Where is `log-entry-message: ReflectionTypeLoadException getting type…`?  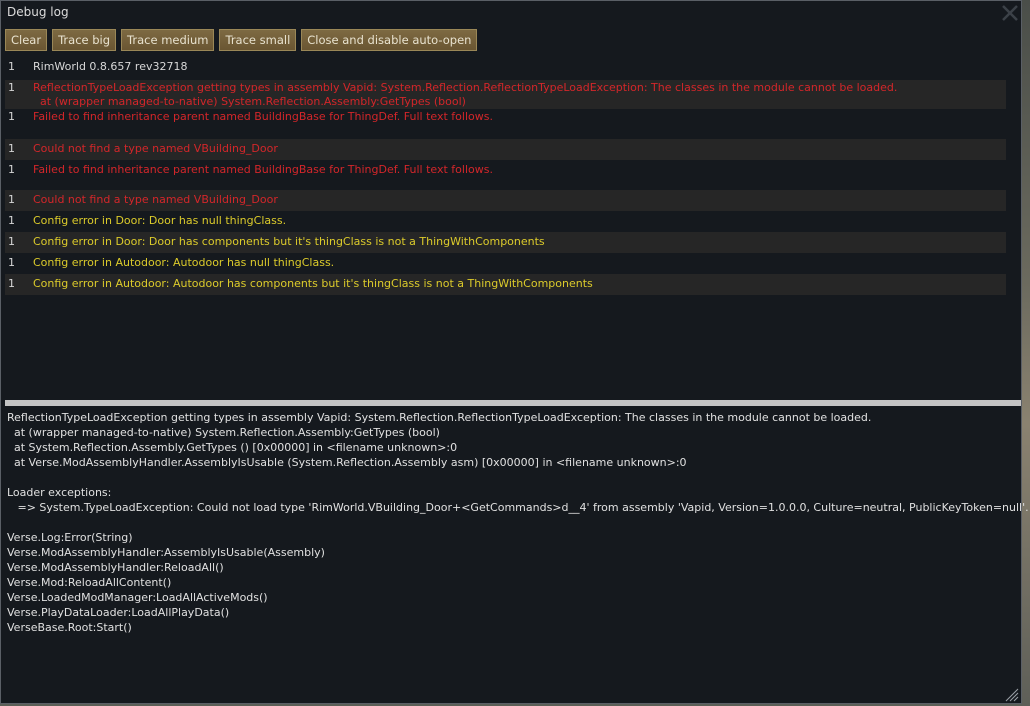
log-entry-message: ReflectionTypeLoadException getting type… is located at coordinates (465, 87).